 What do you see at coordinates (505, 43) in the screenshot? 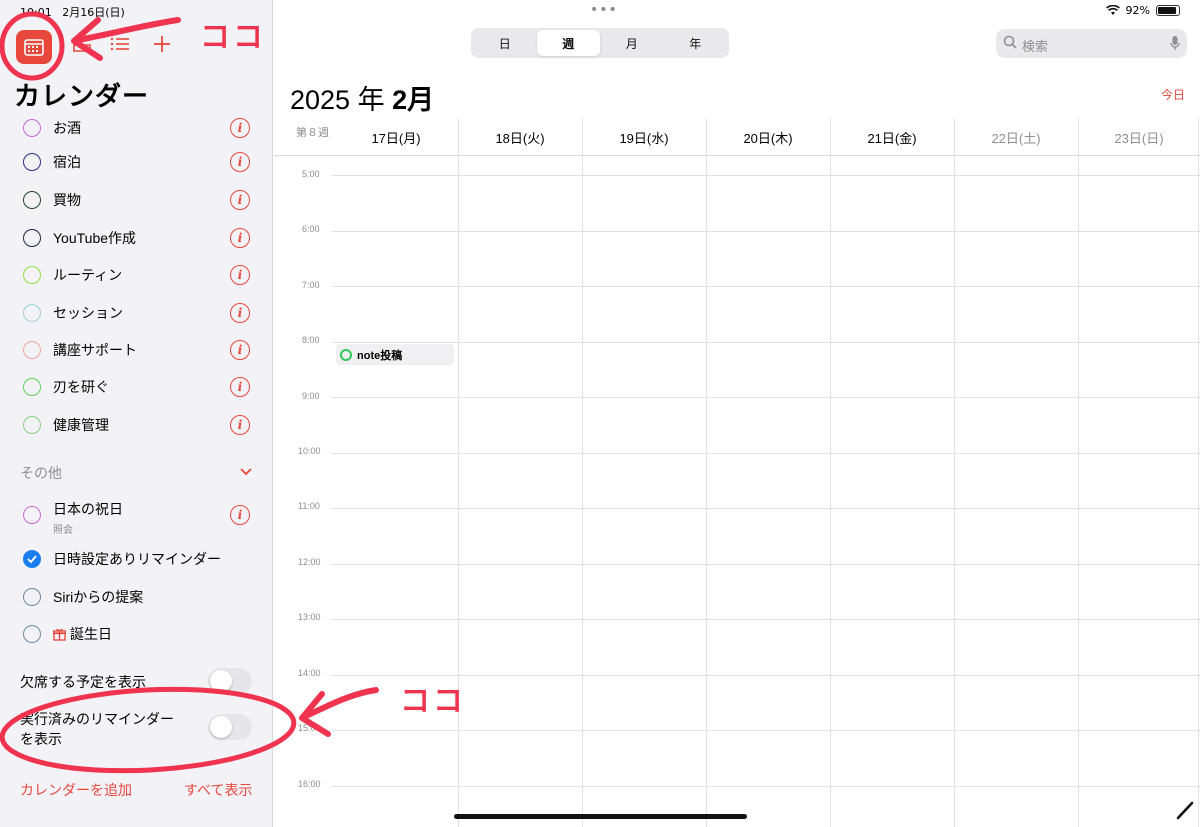
I see `segment-day: 日` at bounding box center [505, 43].